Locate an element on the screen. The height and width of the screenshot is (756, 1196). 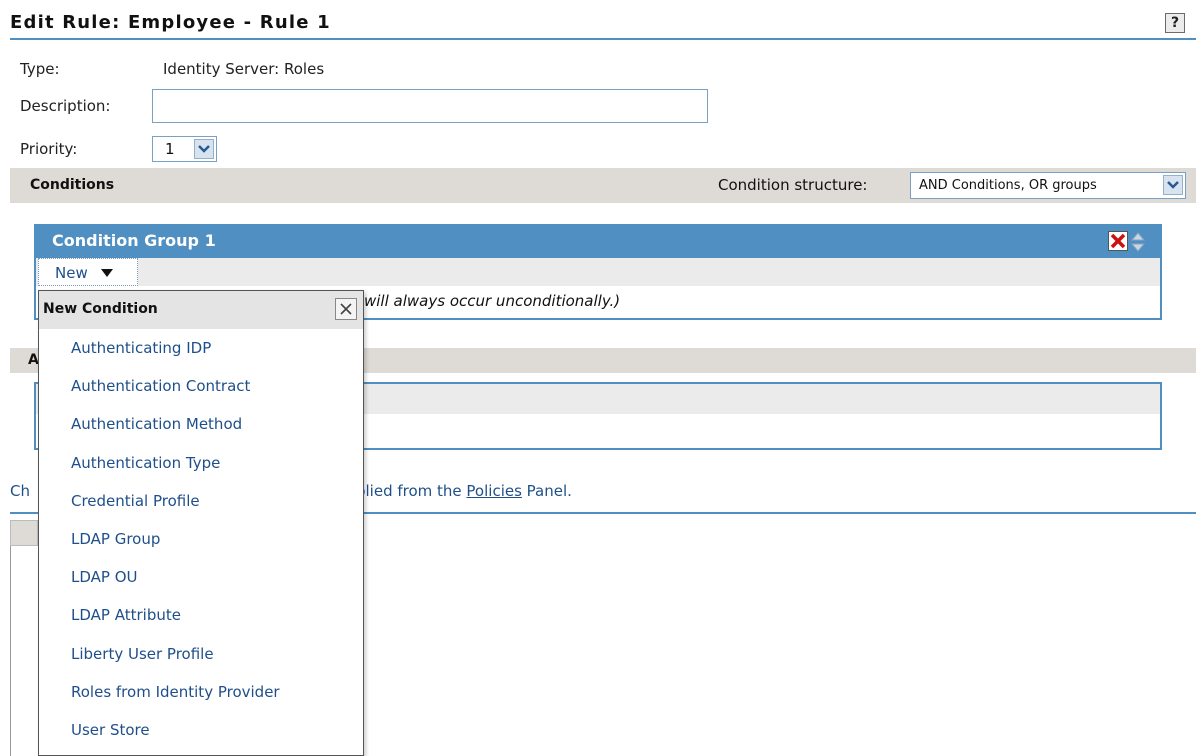
priority-label: Priority: is located at coordinates (49, 149).